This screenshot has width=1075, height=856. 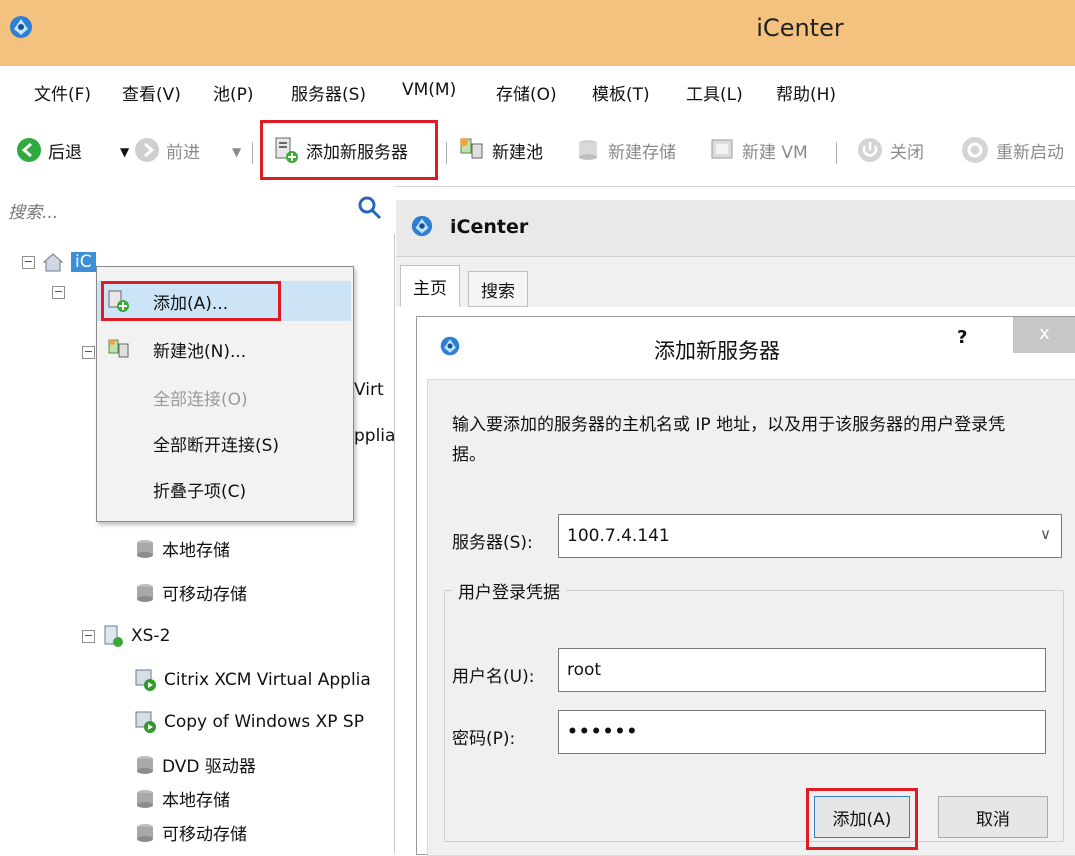 I want to click on add-button: 添加(A), so click(x=862, y=817).